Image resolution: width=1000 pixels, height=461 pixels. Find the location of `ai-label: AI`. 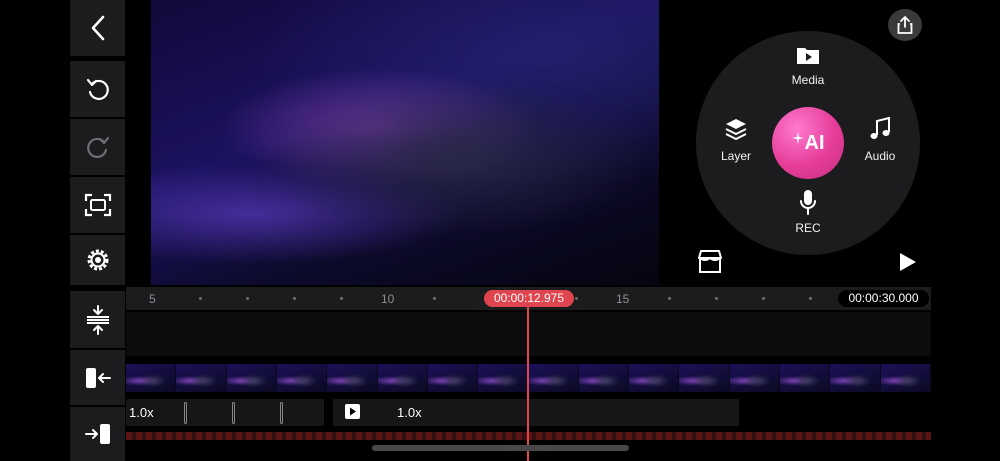

ai-label: AI is located at coordinates (814, 142).